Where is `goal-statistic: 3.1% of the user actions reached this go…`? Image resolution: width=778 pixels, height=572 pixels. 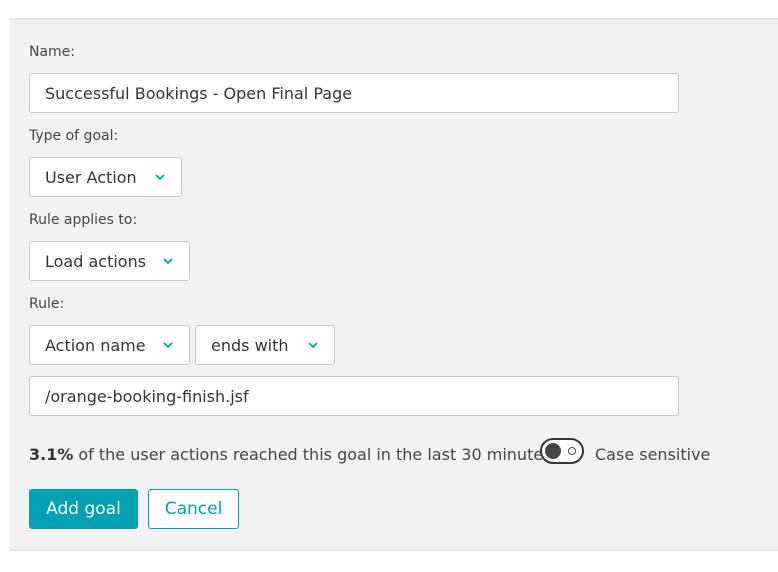
goal-statistic: 3.1% of the user actions reached this go… is located at coordinates (293, 454).